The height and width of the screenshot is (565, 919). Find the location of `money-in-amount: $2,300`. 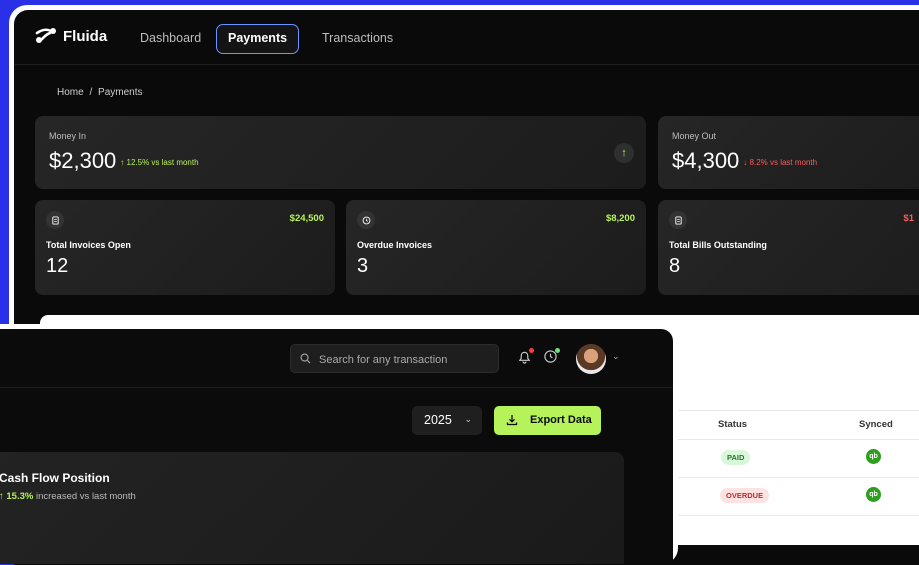

money-in-amount: $2,300 is located at coordinates (83, 160).